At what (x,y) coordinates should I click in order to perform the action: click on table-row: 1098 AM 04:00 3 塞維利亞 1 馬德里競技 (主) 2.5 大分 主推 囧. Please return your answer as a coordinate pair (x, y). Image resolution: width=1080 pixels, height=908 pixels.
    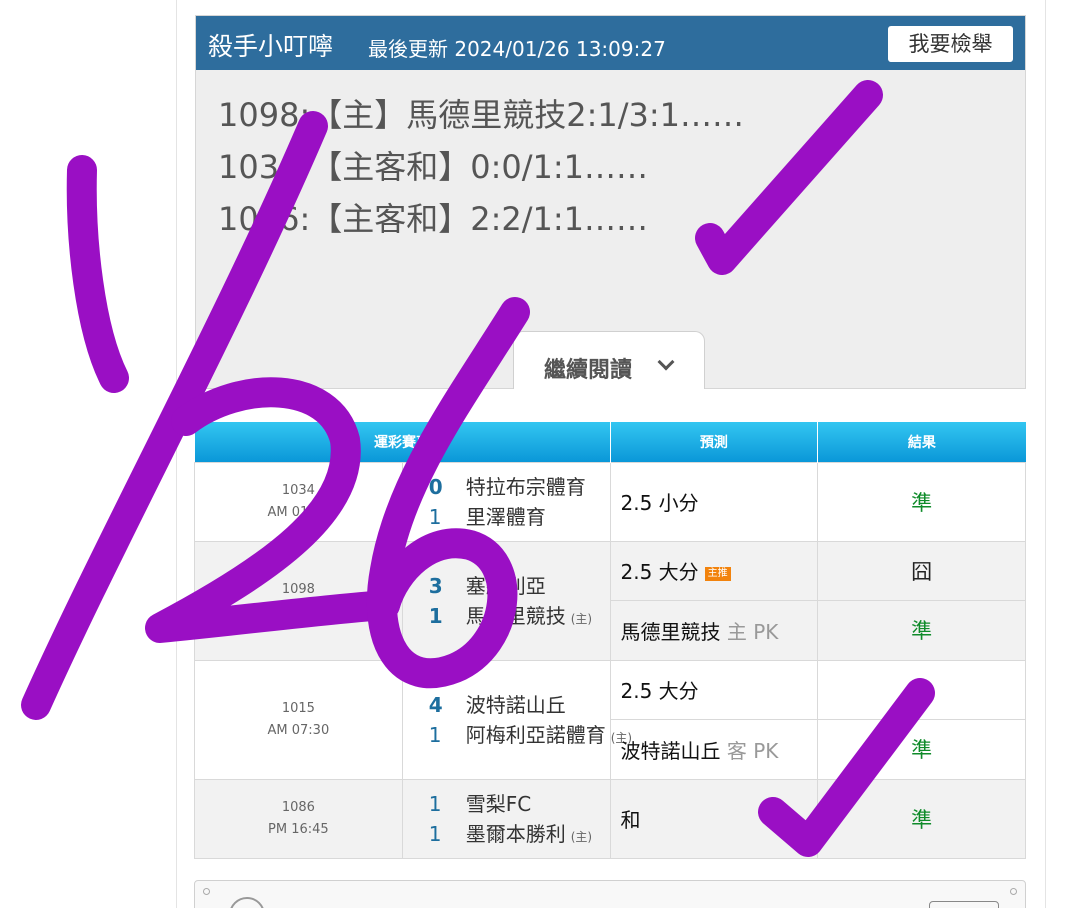
    Looking at the image, I should click on (610, 600).